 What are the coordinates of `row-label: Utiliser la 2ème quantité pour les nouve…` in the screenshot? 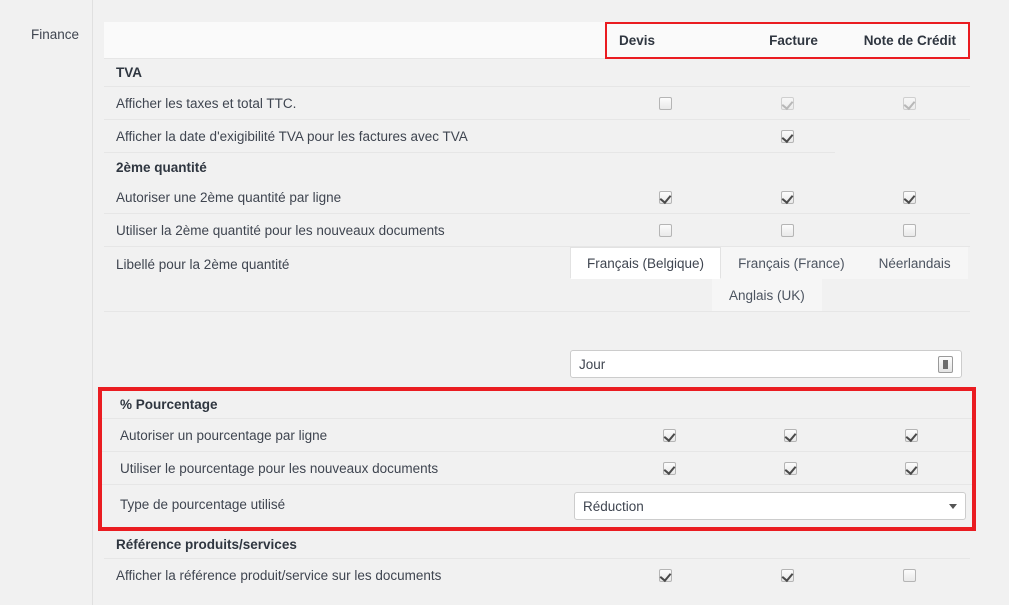 It's located at (280, 230).